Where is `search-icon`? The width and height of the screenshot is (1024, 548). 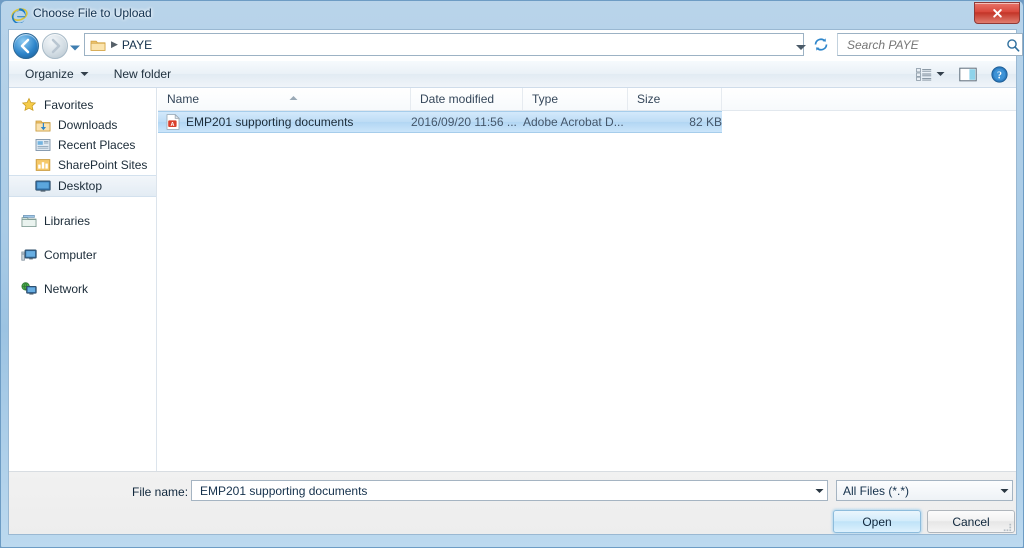
search-icon is located at coordinates (1013, 45).